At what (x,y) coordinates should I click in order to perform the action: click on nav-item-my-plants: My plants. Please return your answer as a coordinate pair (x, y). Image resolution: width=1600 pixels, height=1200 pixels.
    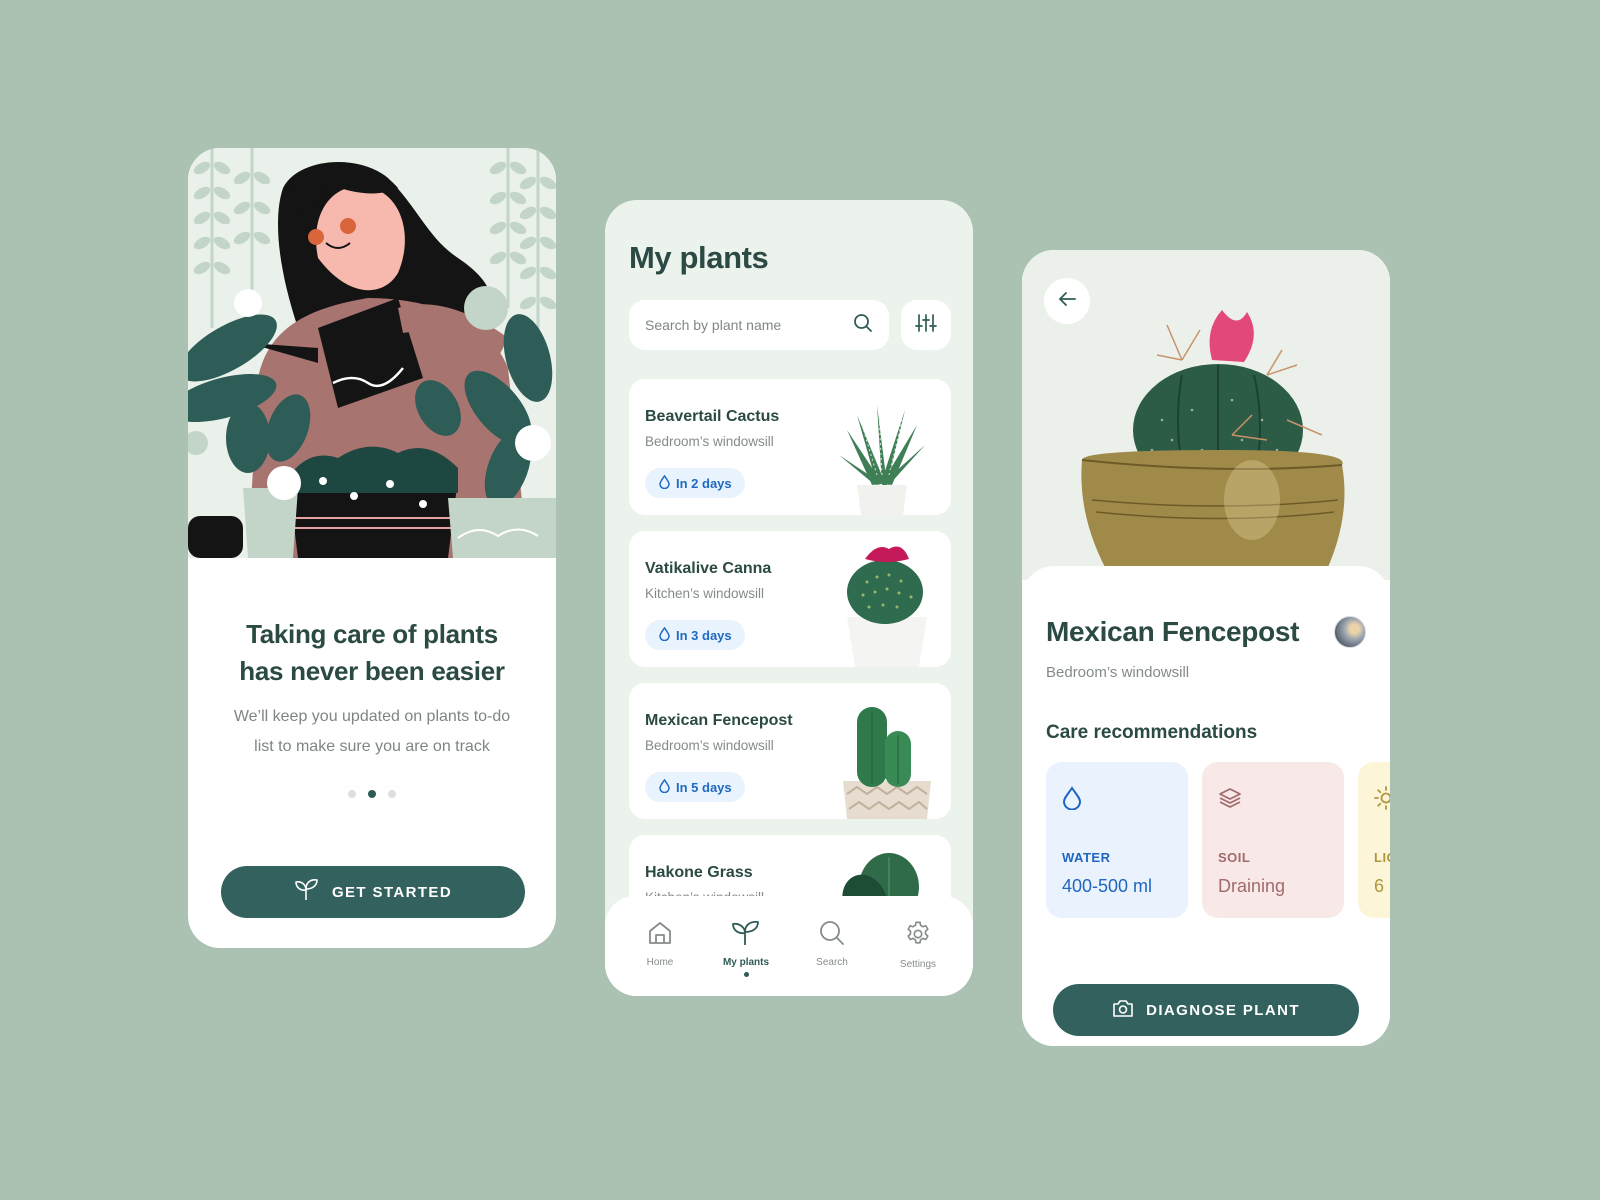
    Looking at the image, I should click on (746, 946).